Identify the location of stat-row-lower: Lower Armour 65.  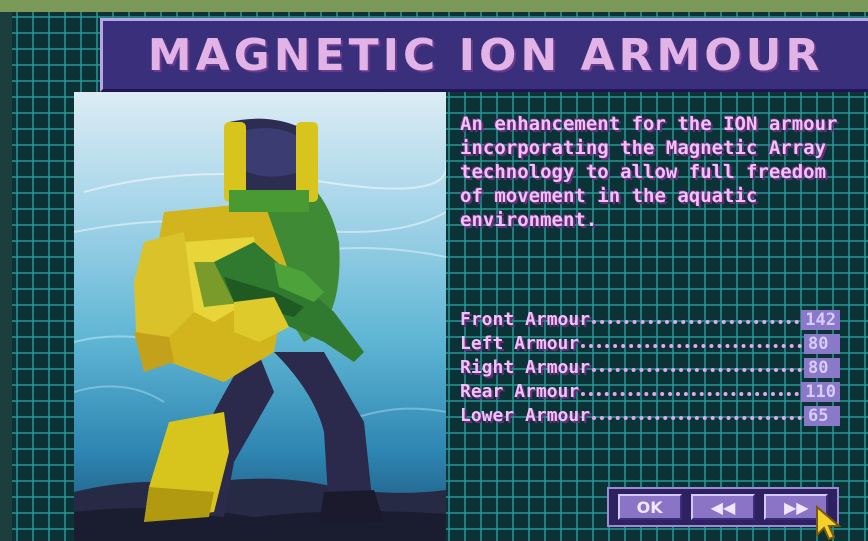
(650, 414).